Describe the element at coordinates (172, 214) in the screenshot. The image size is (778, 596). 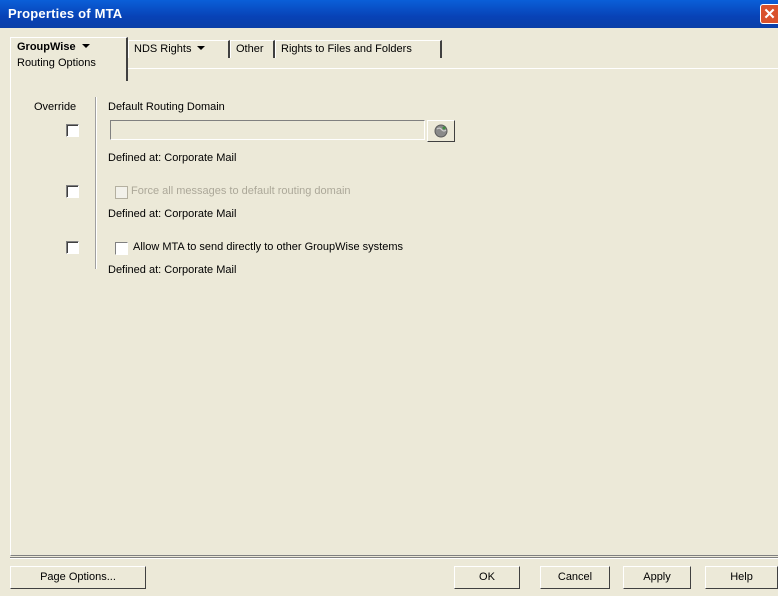
I see `force-messages-defined-at: Defined at: Corporate Mail` at that location.